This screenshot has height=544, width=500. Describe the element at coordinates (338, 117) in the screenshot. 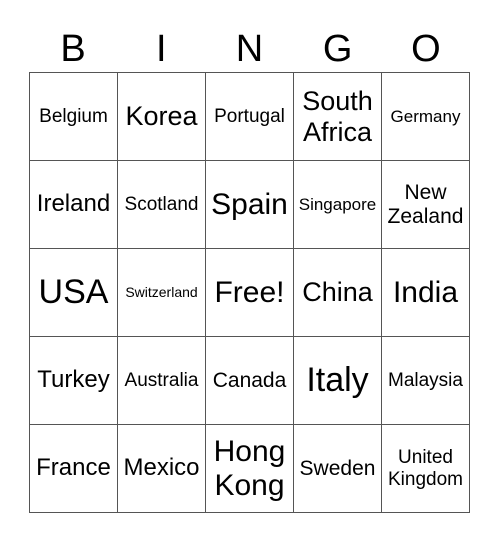

I see `bingo-cell: South Africa` at that location.